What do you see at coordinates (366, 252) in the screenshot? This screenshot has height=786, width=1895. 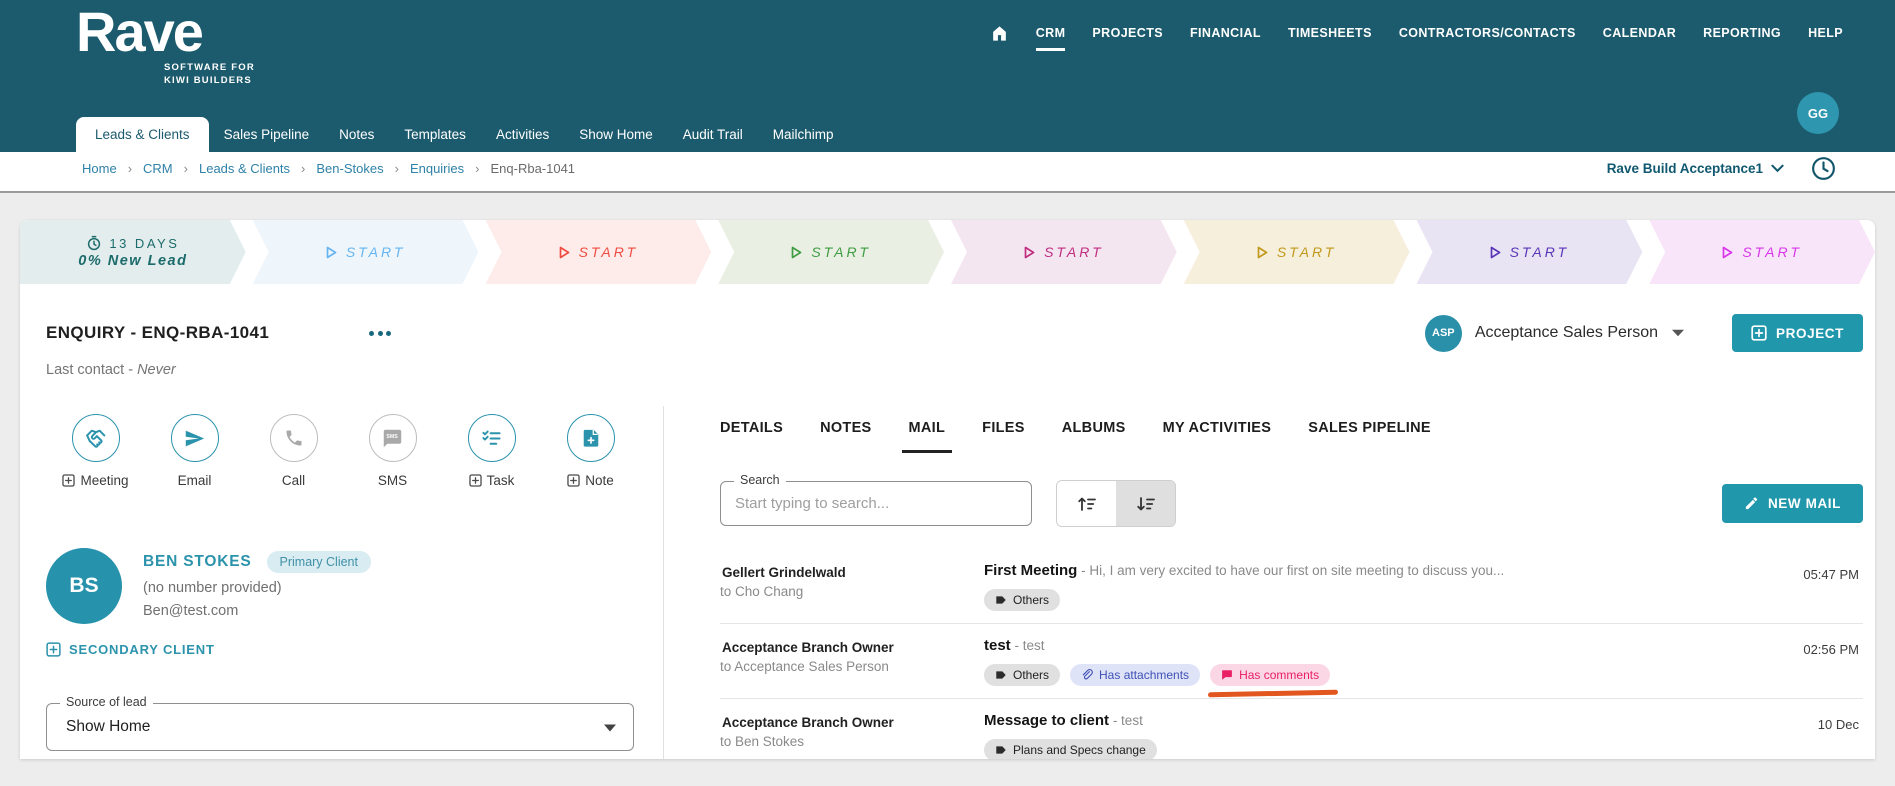 I see `stage-start-1: START` at bounding box center [366, 252].